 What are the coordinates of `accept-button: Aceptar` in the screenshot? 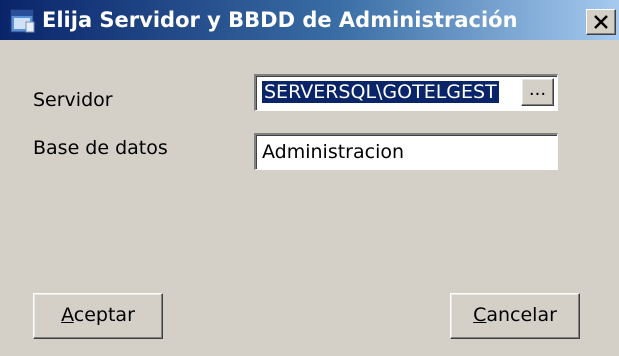 It's located at (98, 316).